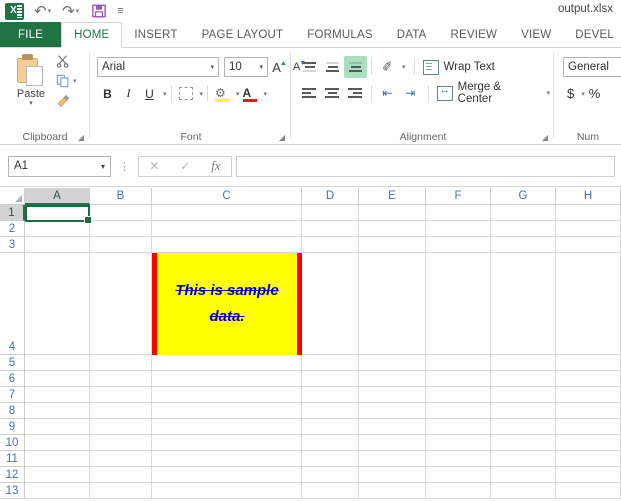 This screenshot has width=621, height=501. Describe the element at coordinates (121, 229) in the screenshot. I see `cell-b2` at that location.